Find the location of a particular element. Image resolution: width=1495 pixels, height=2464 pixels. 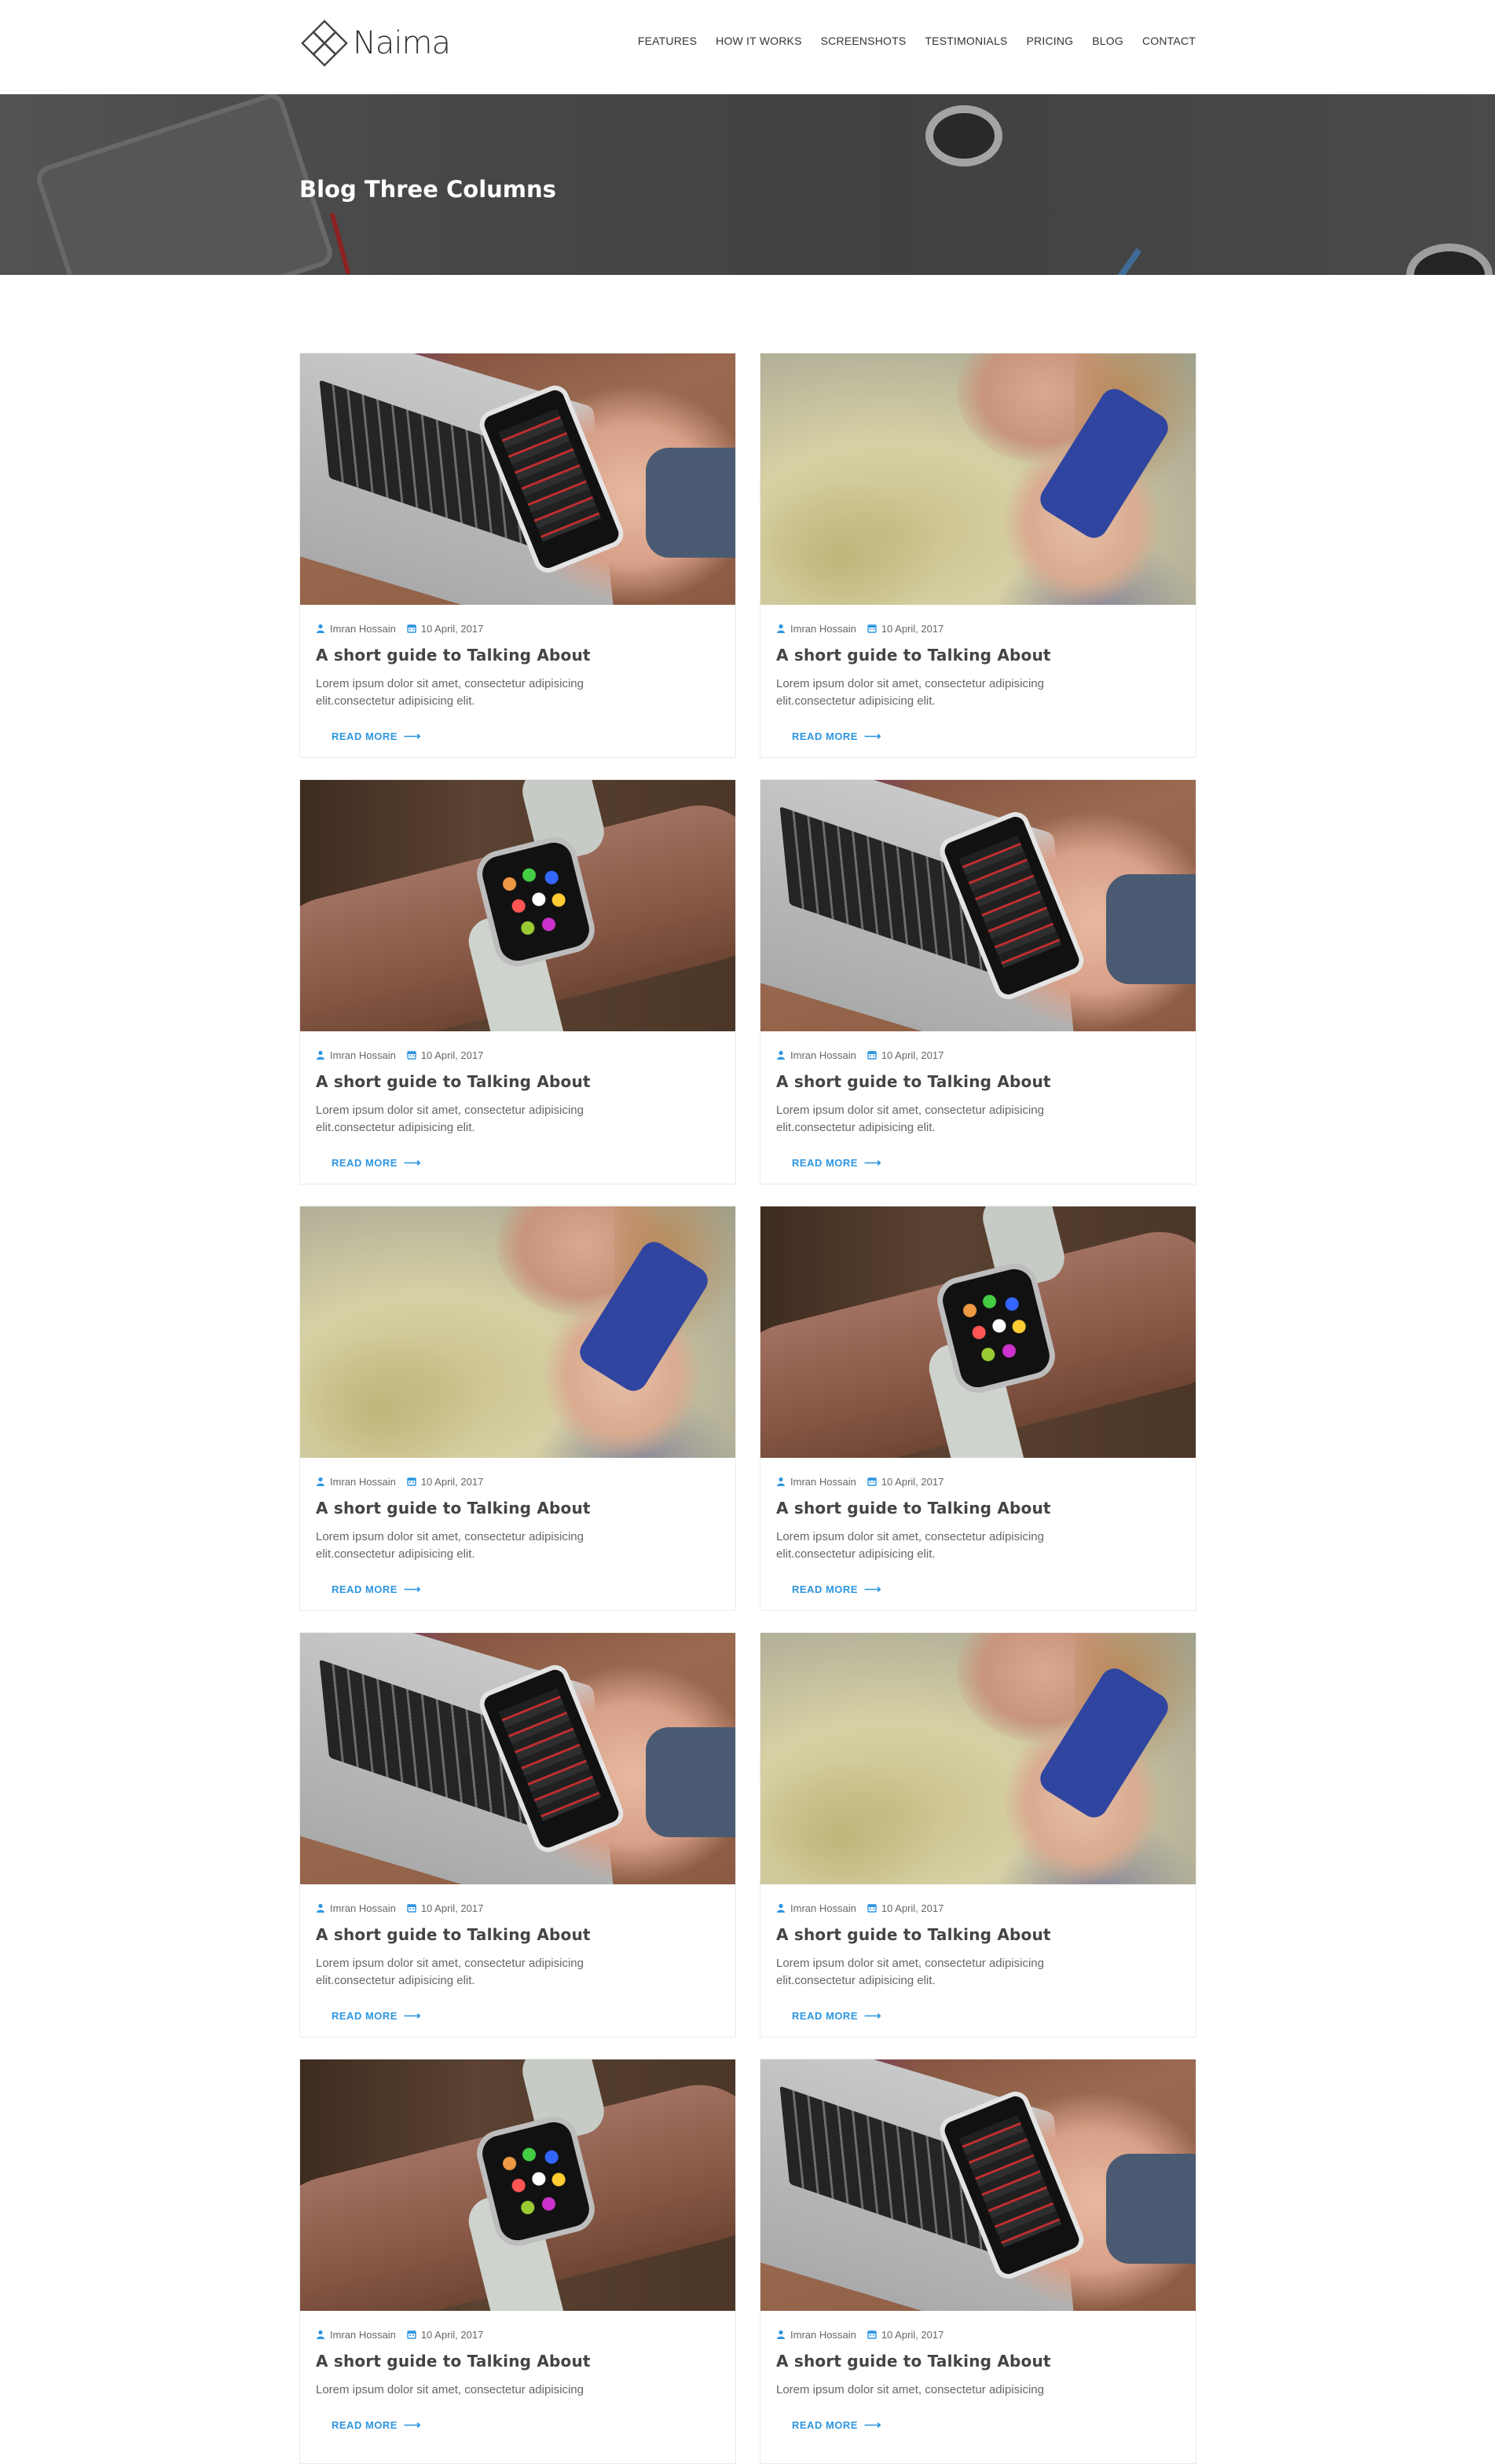

nav-item-testimonials: TESTIMONIALS is located at coordinates (966, 41).